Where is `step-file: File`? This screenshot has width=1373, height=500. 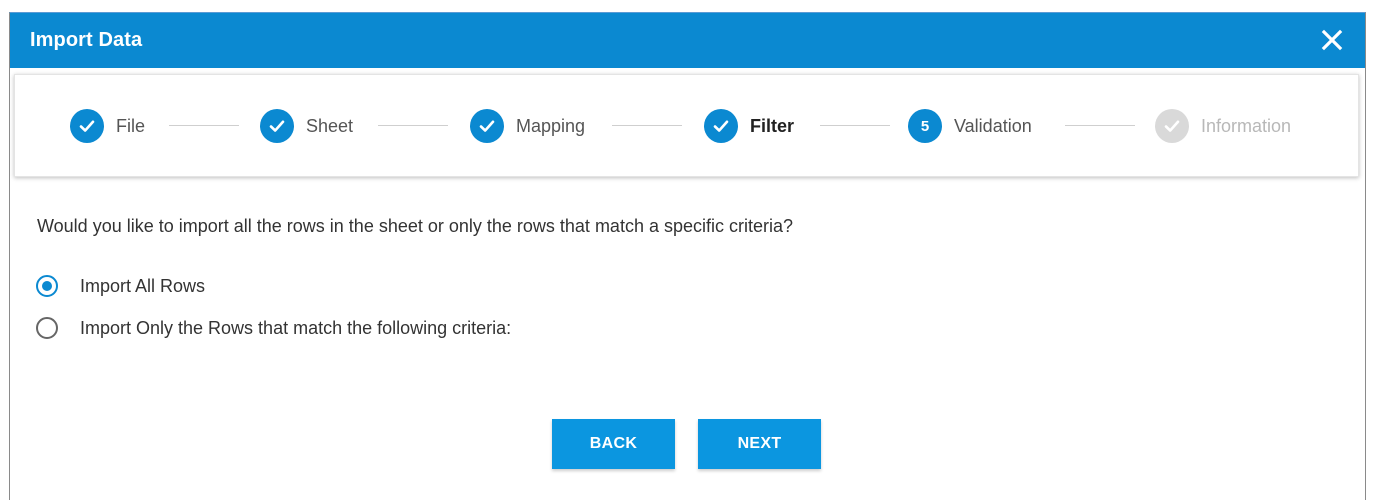 step-file: File is located at coordinates (107, 126).